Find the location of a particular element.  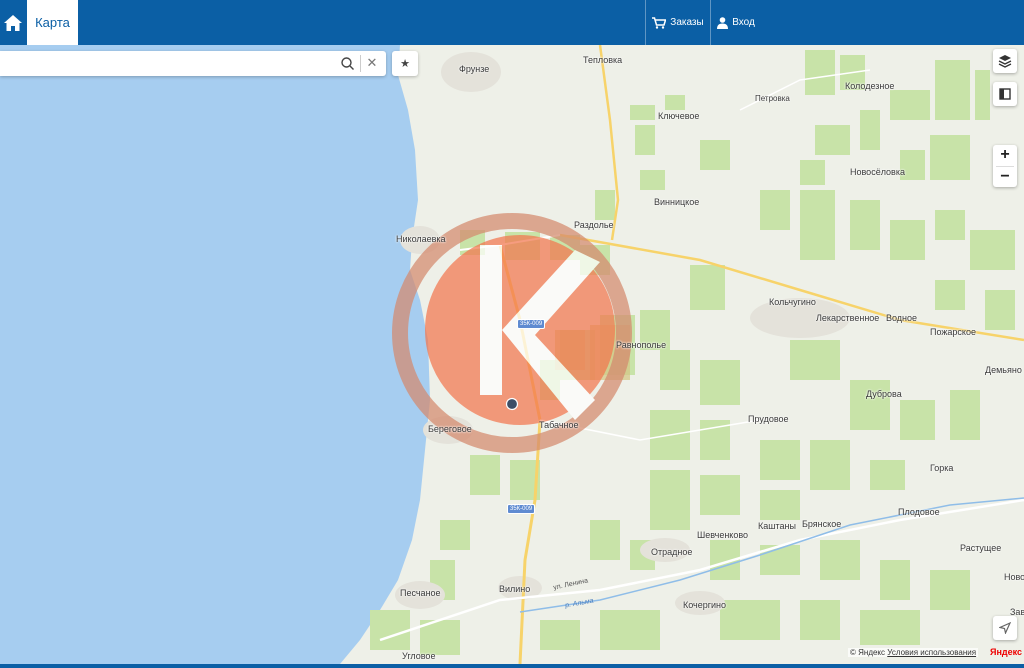

place-label: Демьяно is located at coordinates (1003, 370).